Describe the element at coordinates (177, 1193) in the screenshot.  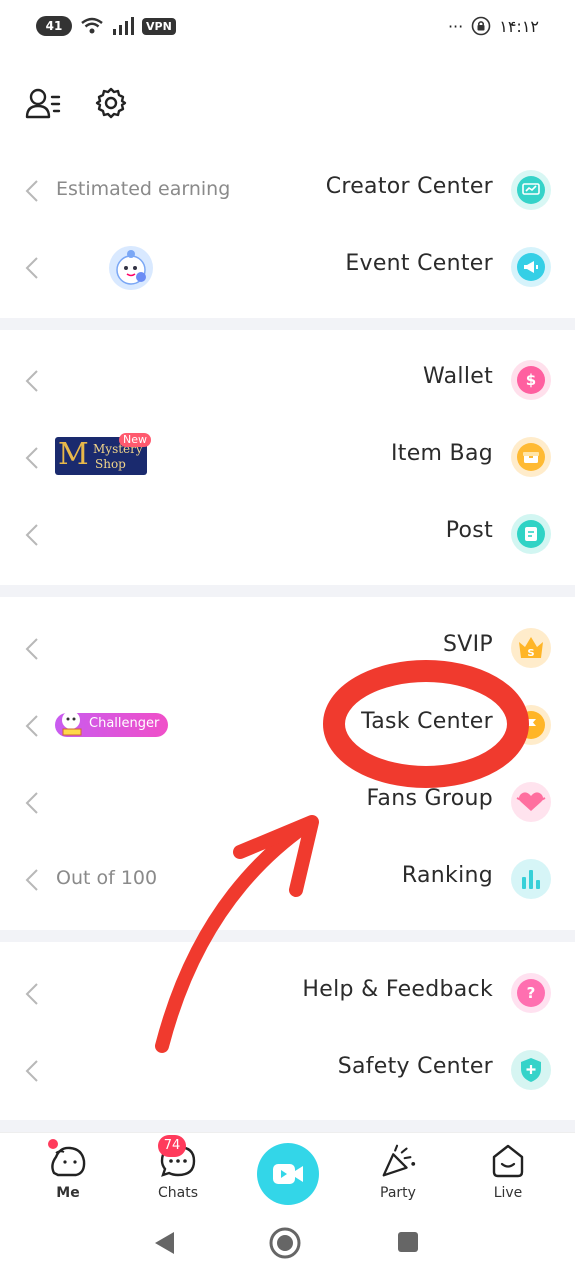
I see `nav-chats-label: Chats` at that location.